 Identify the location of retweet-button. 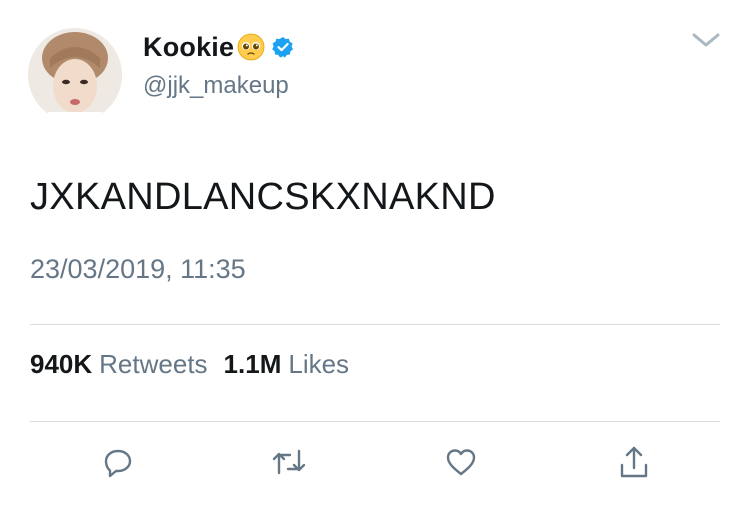
(289, 464).